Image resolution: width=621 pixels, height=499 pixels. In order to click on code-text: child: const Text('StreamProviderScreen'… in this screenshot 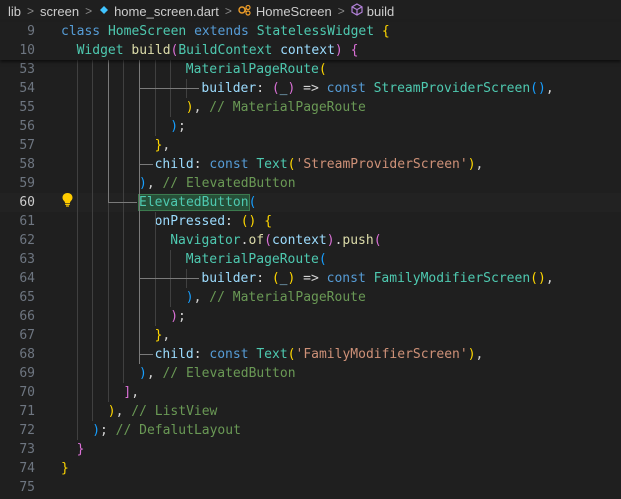, I will do `click(319, 164)`.